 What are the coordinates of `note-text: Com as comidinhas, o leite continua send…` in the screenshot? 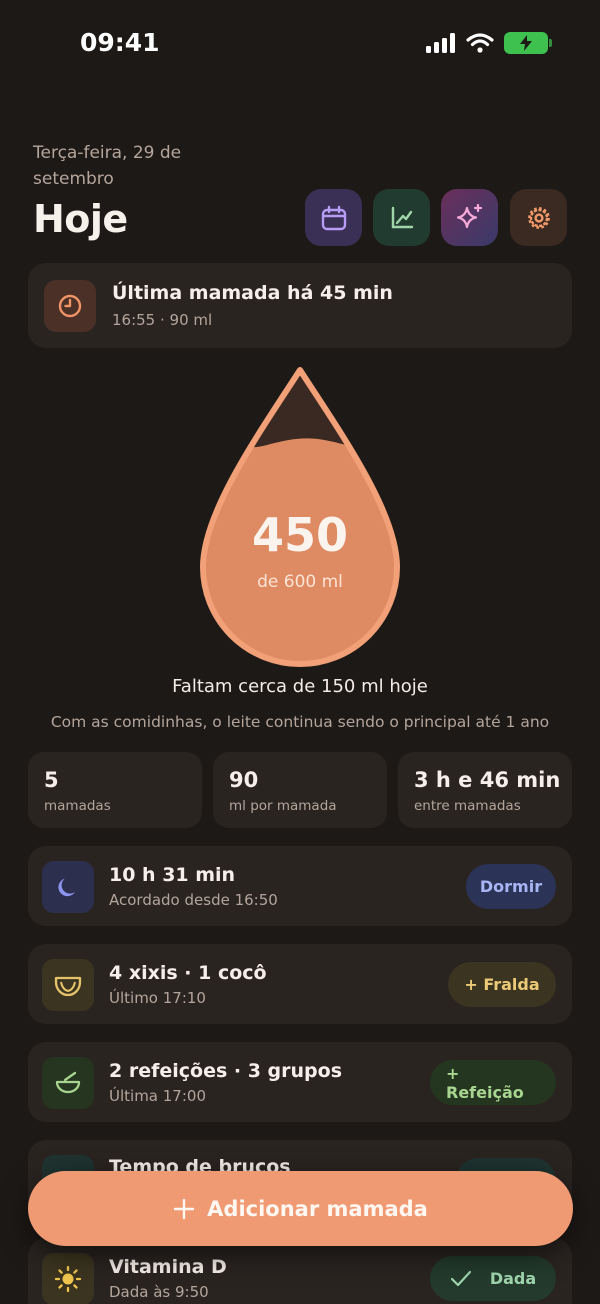 It's located at (300, 722).